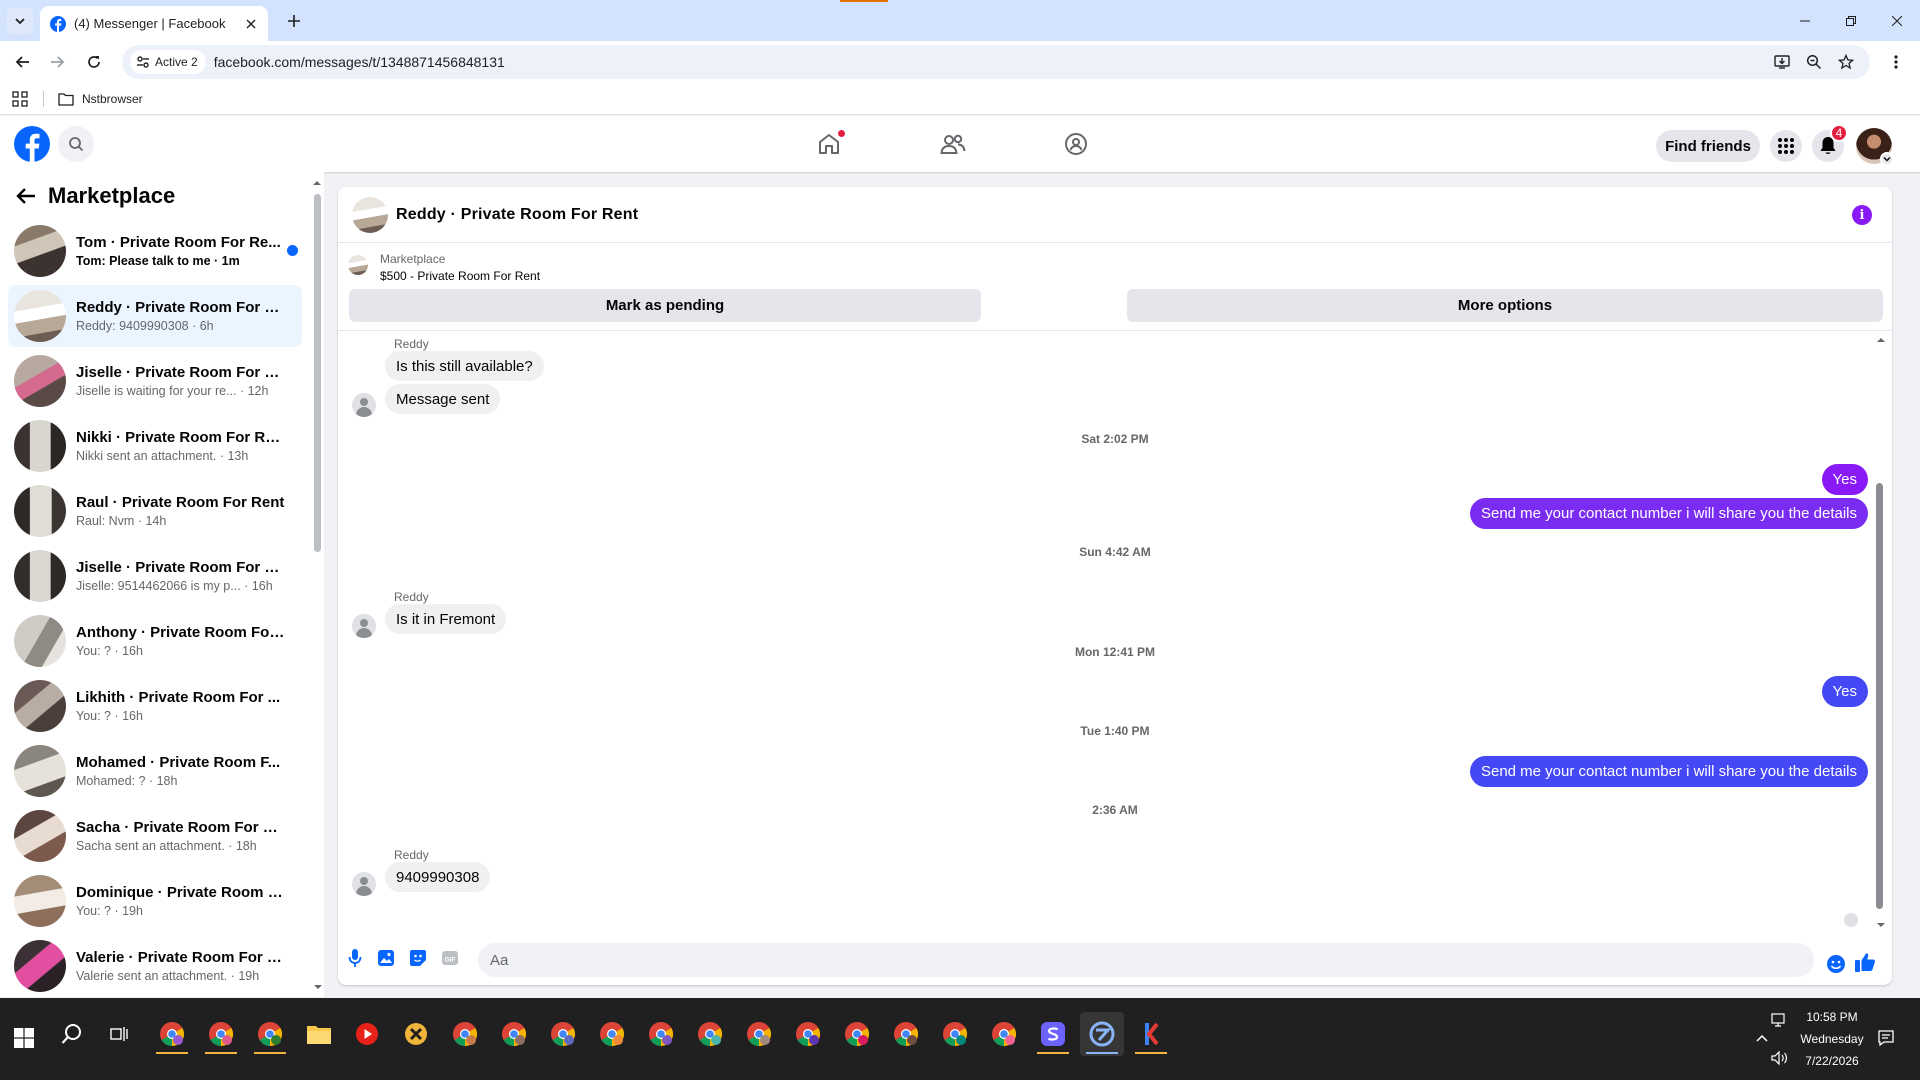 This screenshot has width=1920, height=1080. Describe the element at coordinates (1076, 144) in the screenshot. I see `nav-groups` at that location.